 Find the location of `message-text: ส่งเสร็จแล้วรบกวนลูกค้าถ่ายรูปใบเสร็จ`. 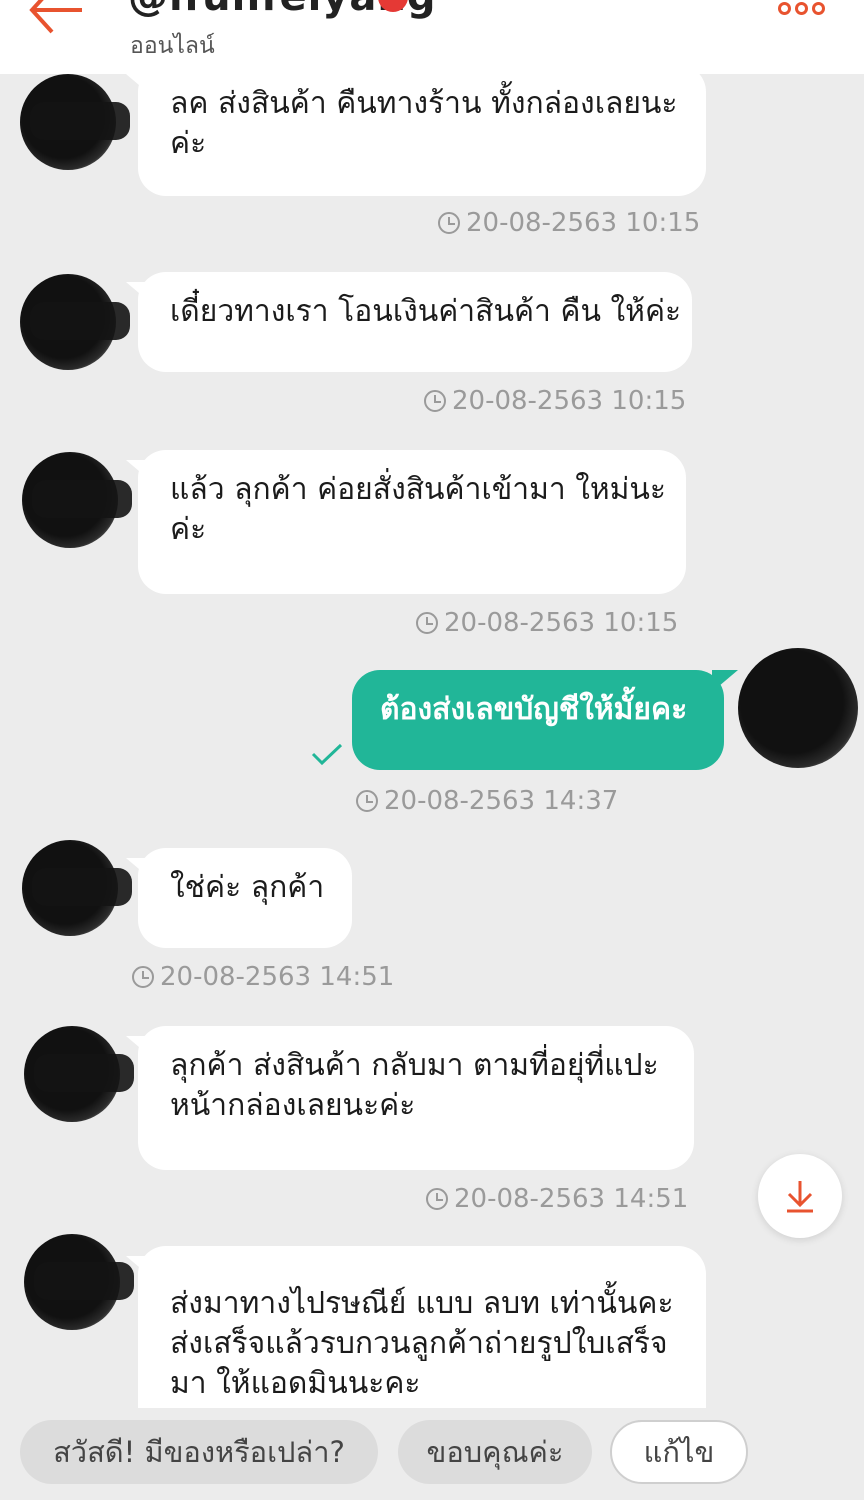

message-text: ส่งเสร็จแล้วรบกวนลูกค้าถ่ายรูปใบเสร็จ is located at coordinates (419, 1343).